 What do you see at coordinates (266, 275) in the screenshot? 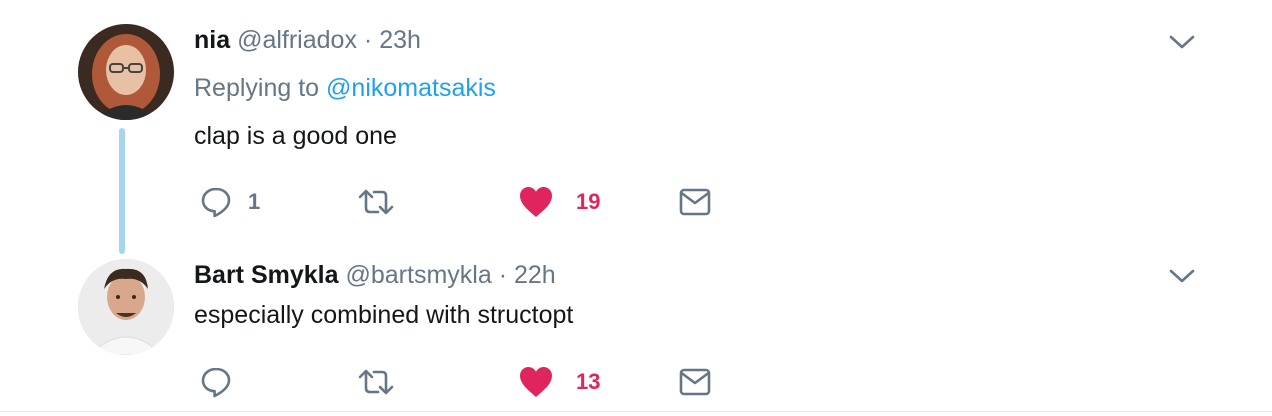
I see `author-name: Bart Smykla` at bounding box center [266, 275].